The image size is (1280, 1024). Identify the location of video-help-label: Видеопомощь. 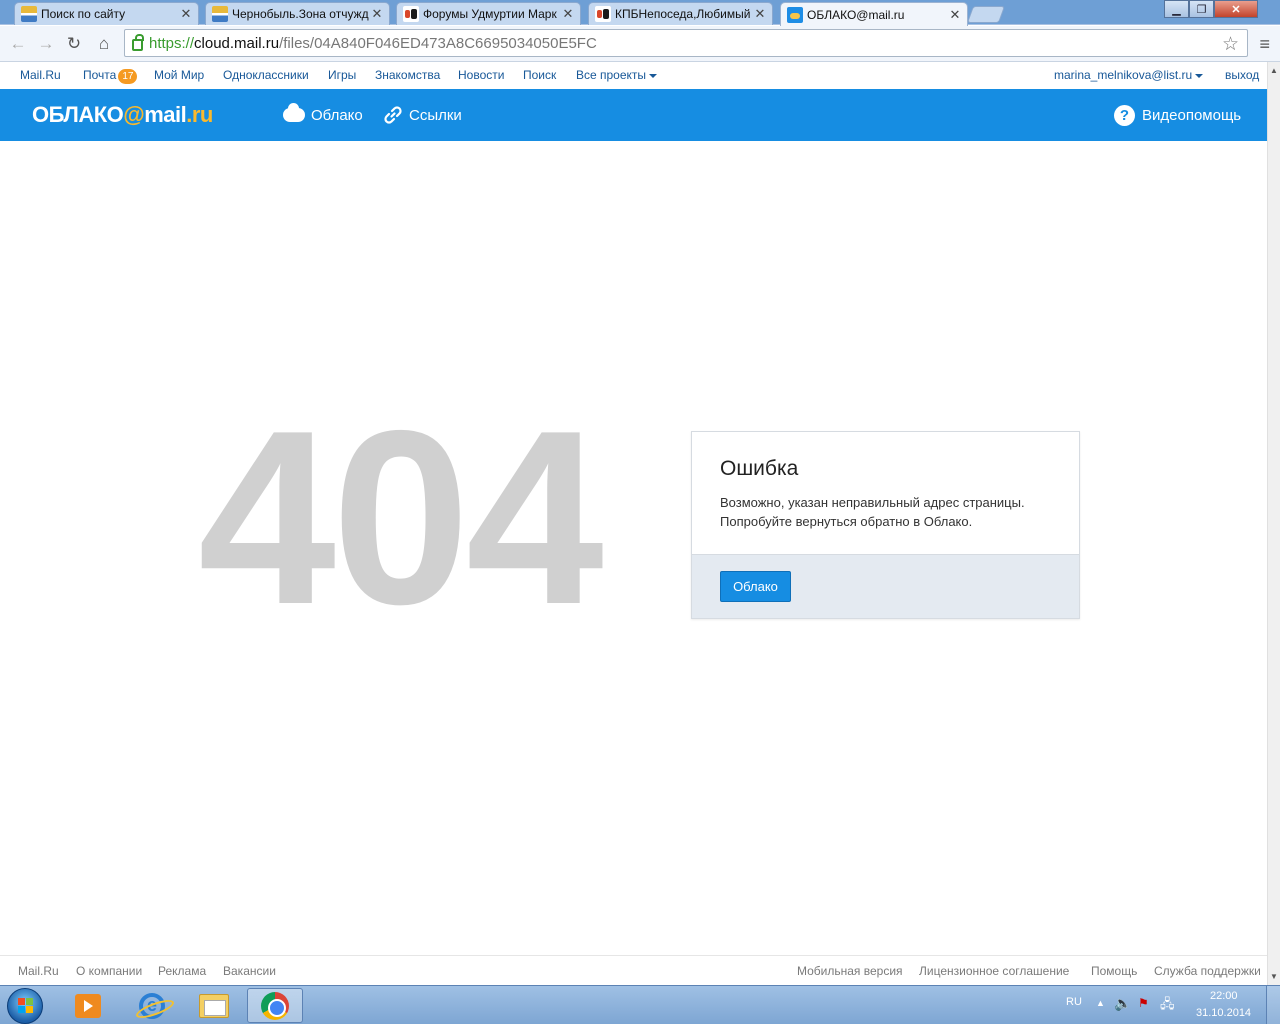
(1192, 115).